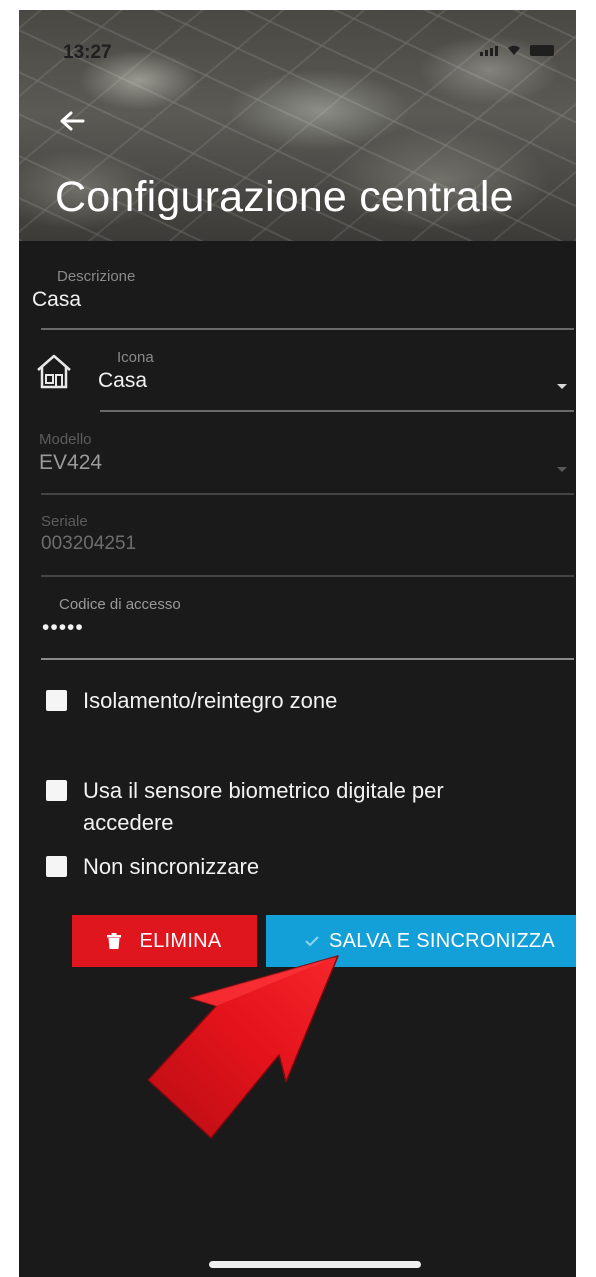  I want to click on back-button, so click(72, 123).